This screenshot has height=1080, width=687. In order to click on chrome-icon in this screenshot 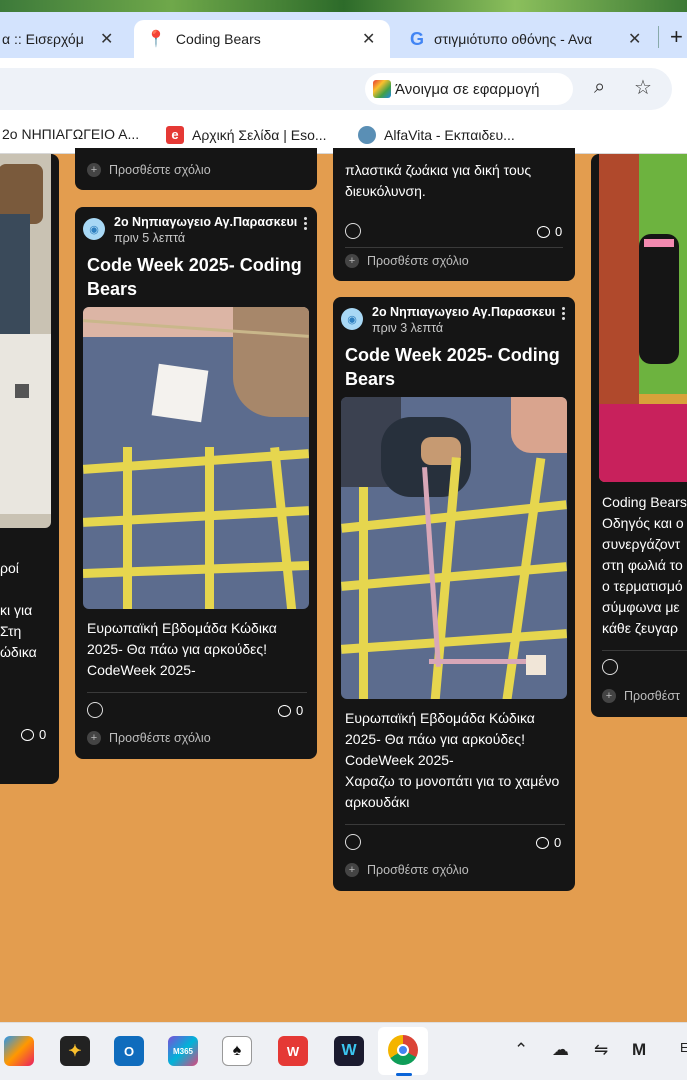, I will do `click(403, 1050)`.